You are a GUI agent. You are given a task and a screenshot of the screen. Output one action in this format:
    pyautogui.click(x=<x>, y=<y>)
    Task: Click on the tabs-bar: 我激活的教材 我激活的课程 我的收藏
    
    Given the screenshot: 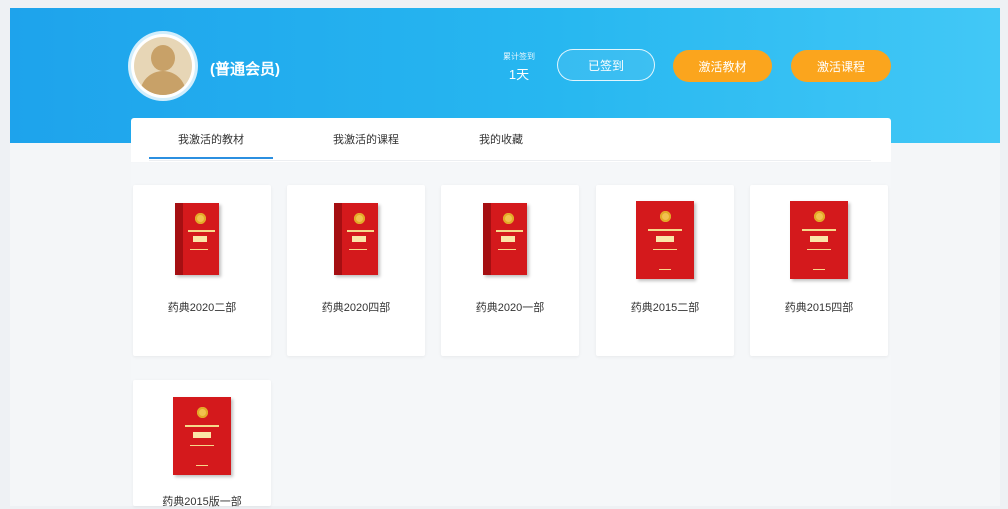 What is the action you would take?
    pyautogui.click(x=511, y=140)
    